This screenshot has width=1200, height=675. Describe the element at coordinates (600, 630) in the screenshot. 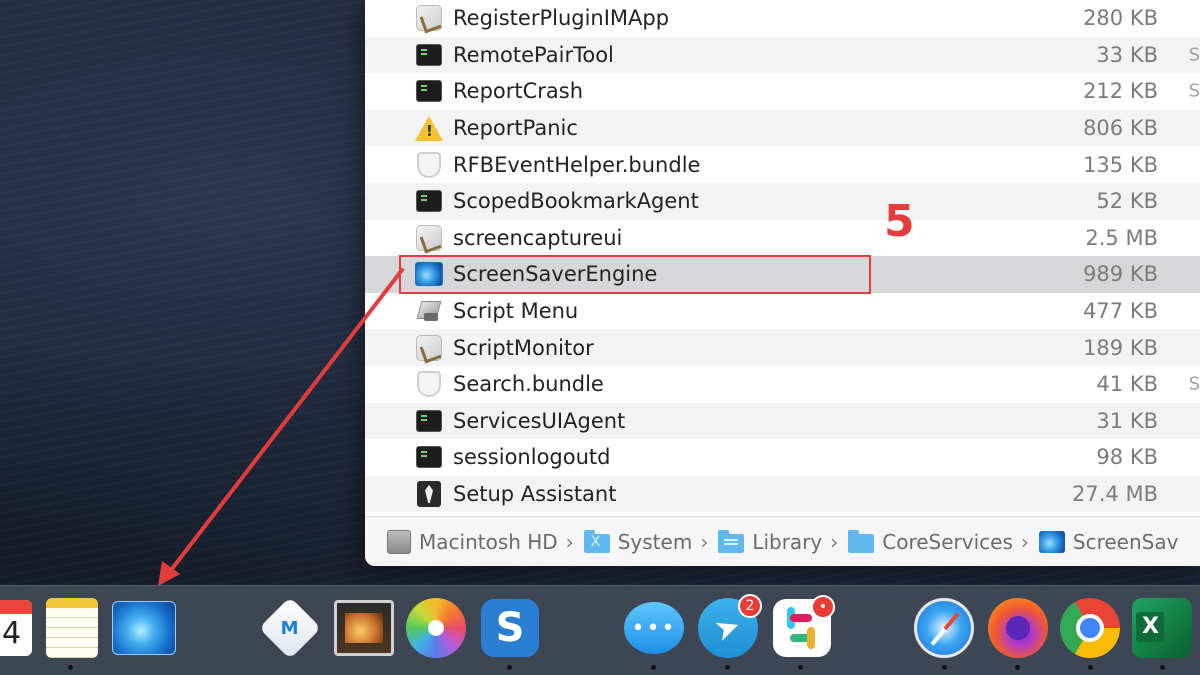

I see `dock: 4 M S ••• ➤ 2 • X` at that location.